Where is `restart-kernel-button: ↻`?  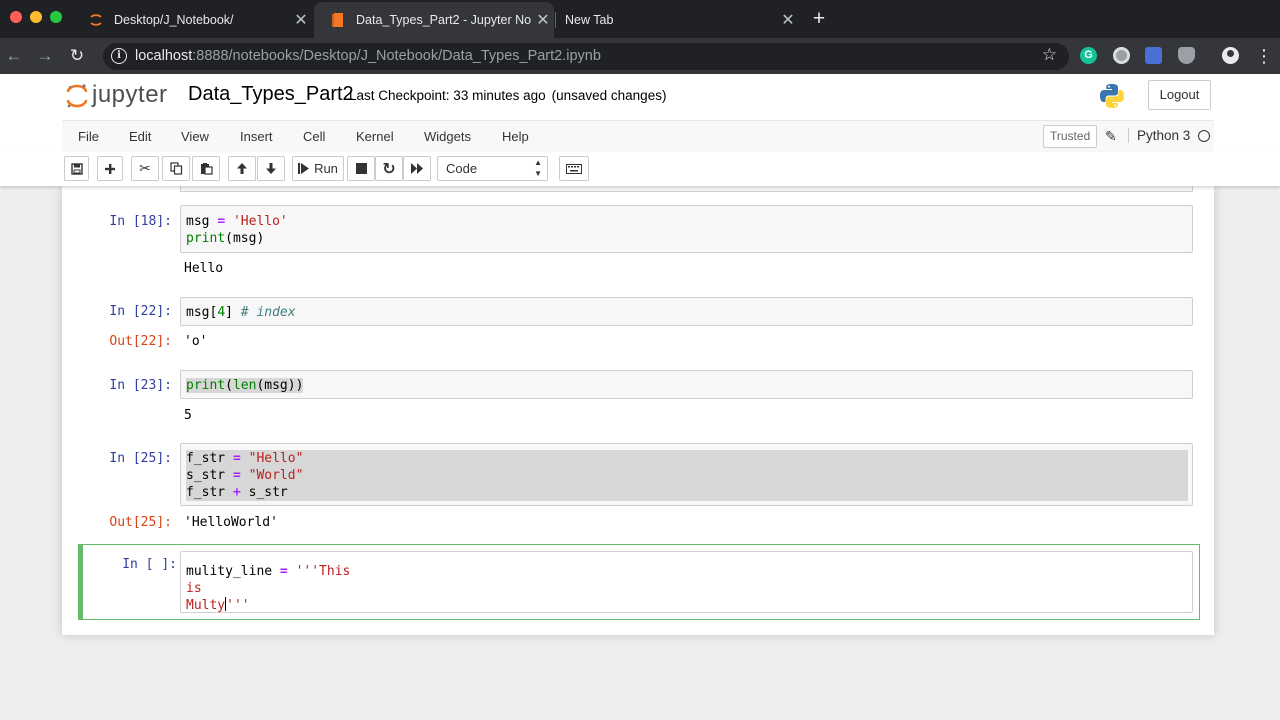
restart-kernel-button: ↻ is located at coordinates (389, 168).